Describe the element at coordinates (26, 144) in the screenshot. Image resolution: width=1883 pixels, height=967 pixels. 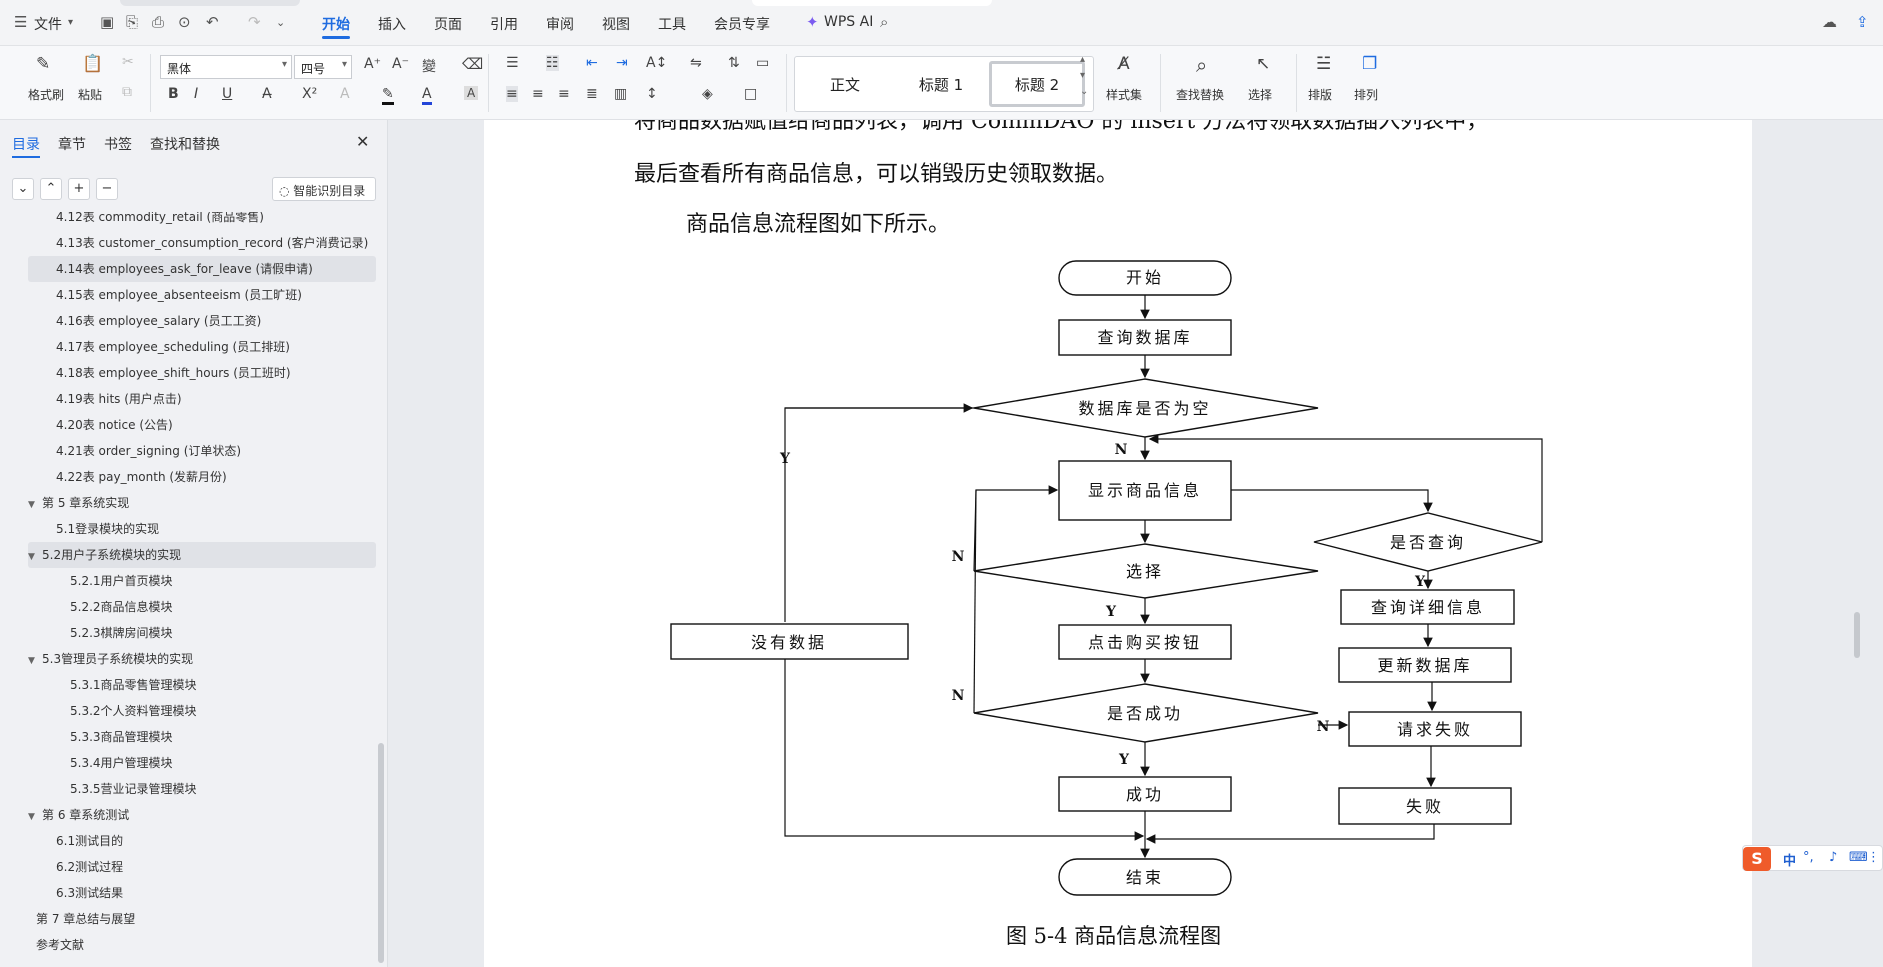
I see `nav-tab-toc: 目录` at that location.